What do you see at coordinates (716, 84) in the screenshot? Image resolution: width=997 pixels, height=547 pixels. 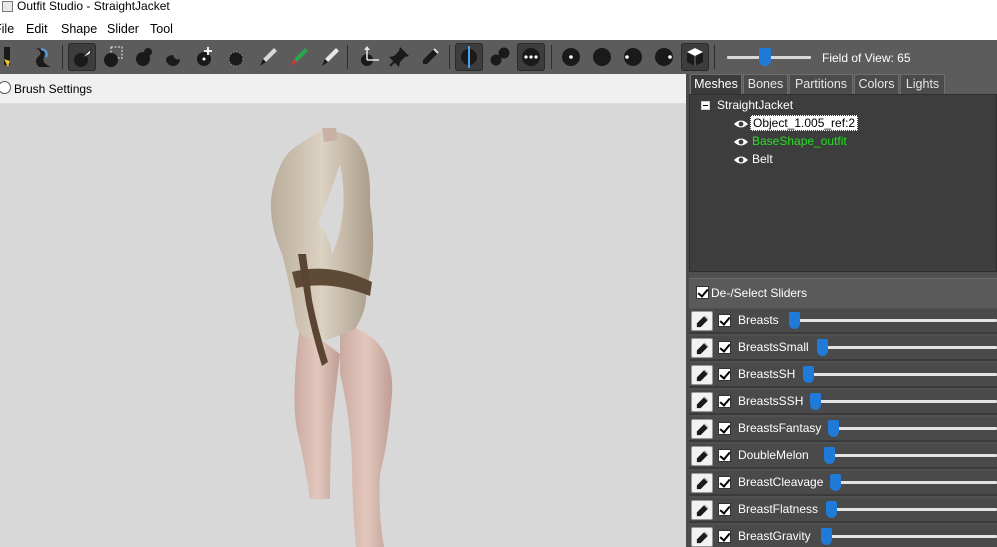 I see `tab-meshes: Meshes` at bounding box center [716, 84].